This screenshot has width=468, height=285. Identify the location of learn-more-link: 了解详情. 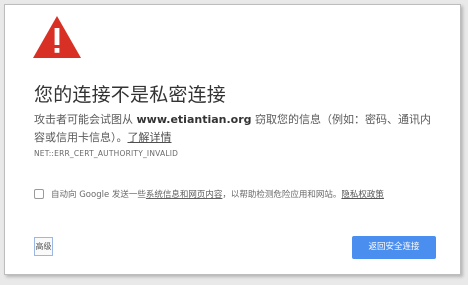
(150, 137).